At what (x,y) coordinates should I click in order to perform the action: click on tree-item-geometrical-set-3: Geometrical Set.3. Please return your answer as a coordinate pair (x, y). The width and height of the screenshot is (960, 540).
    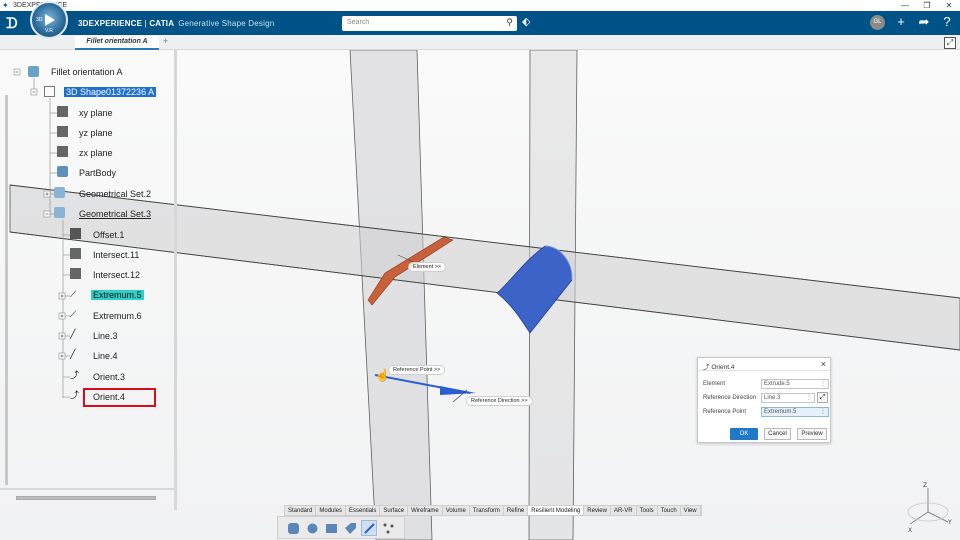
    Looking at the image, I should click on (115, 214).